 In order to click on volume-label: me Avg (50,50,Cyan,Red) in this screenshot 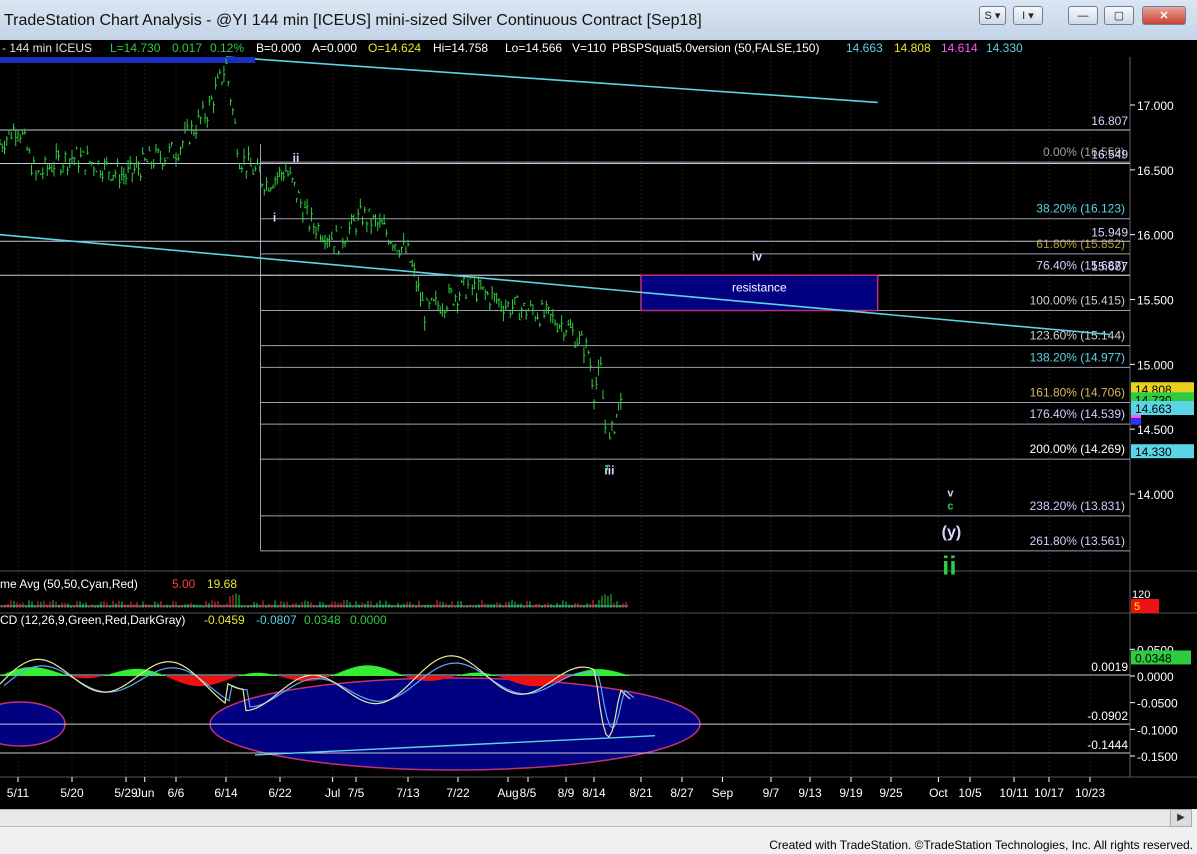, I will do `click(69, 584)`.